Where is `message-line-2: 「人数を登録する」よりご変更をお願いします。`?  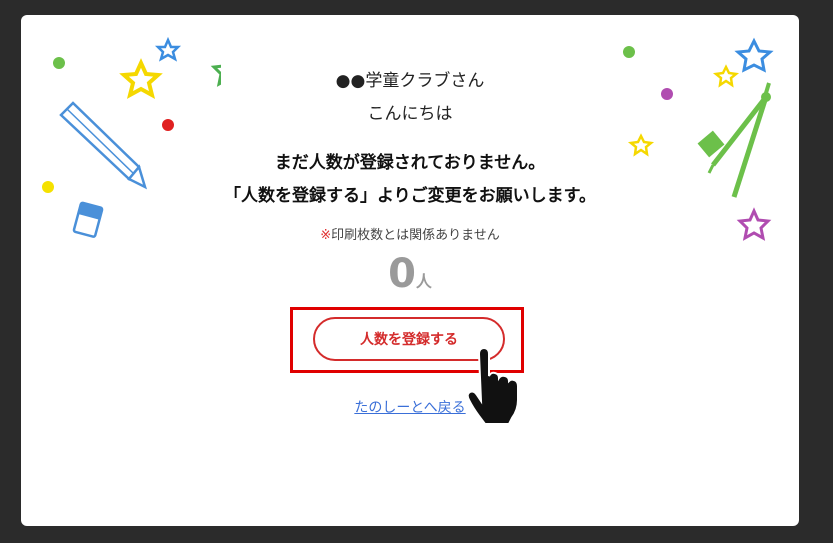
message-line-2: 「人数を登録する」よりご変更をお願いします。 is located at coordinates (410, 196).